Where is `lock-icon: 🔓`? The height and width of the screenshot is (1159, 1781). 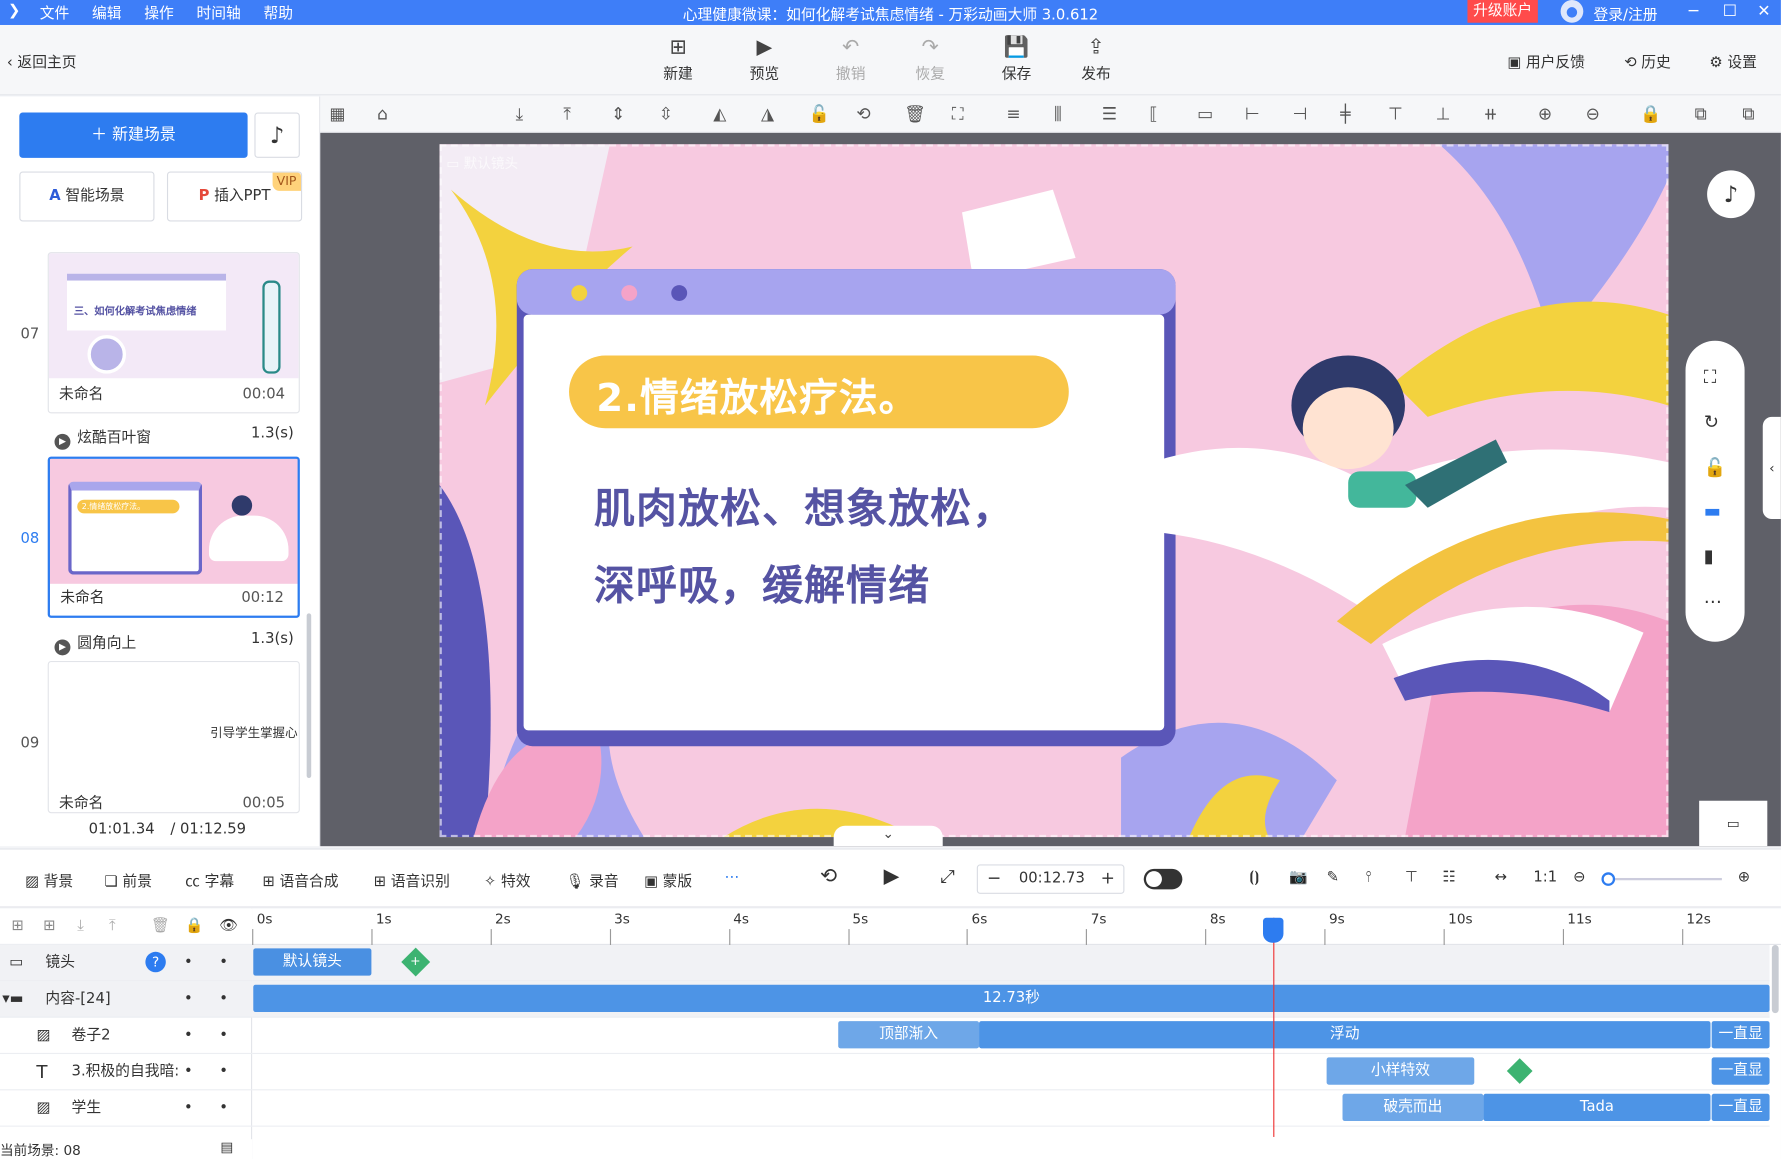
lock-icon: 🔓 is located at coordinates (819, 113).